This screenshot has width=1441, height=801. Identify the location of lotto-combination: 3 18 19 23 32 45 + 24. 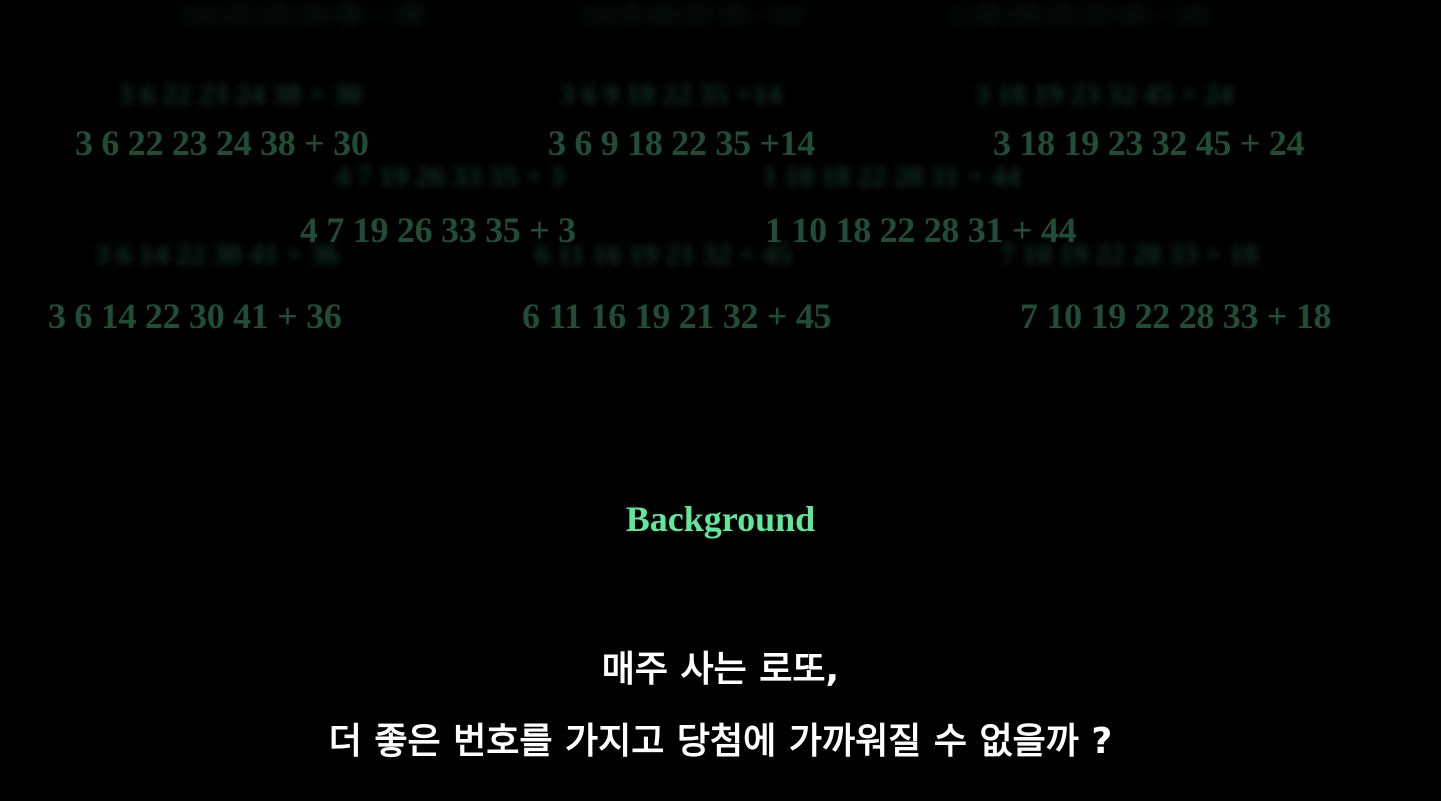
(1149, 143).